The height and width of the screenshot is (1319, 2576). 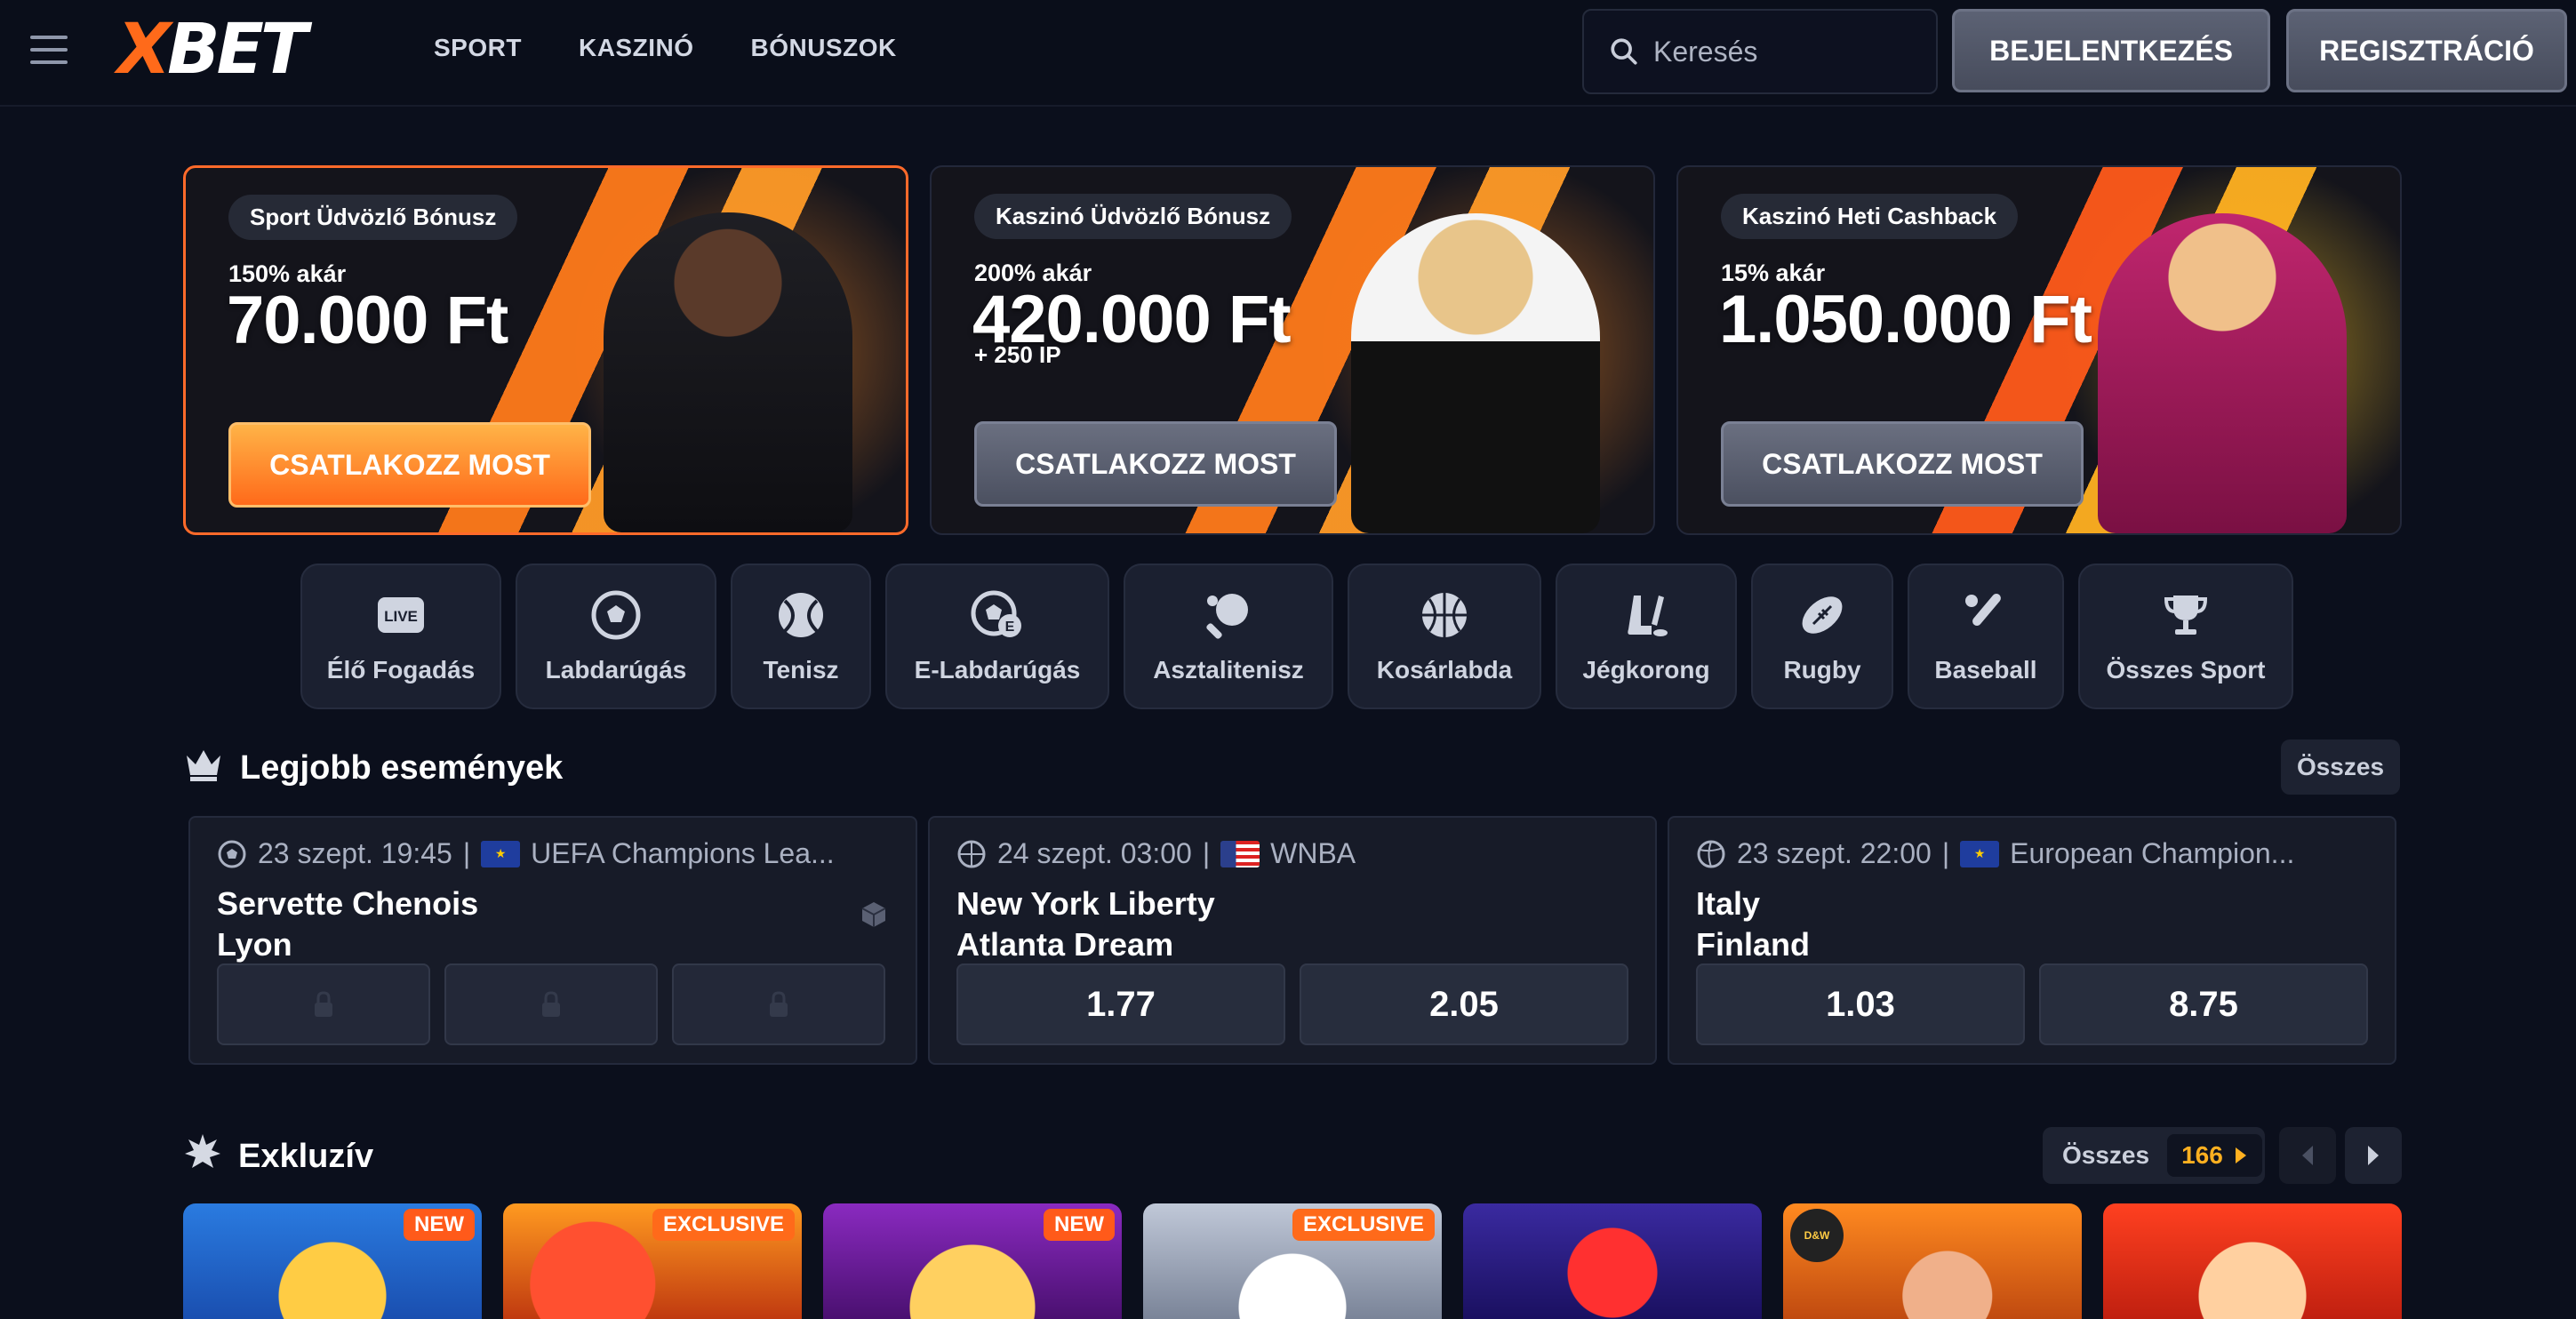 I want to click on volleyball-icon, so click(x=1711, y=853).